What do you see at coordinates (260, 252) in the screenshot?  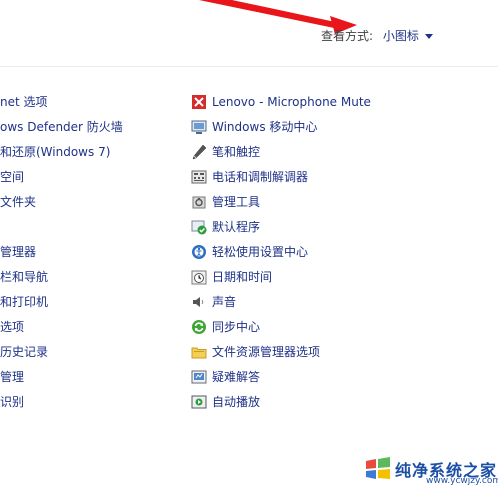 I see `item-label: 轻松使用设置中心` at bounding box center [260, 252].